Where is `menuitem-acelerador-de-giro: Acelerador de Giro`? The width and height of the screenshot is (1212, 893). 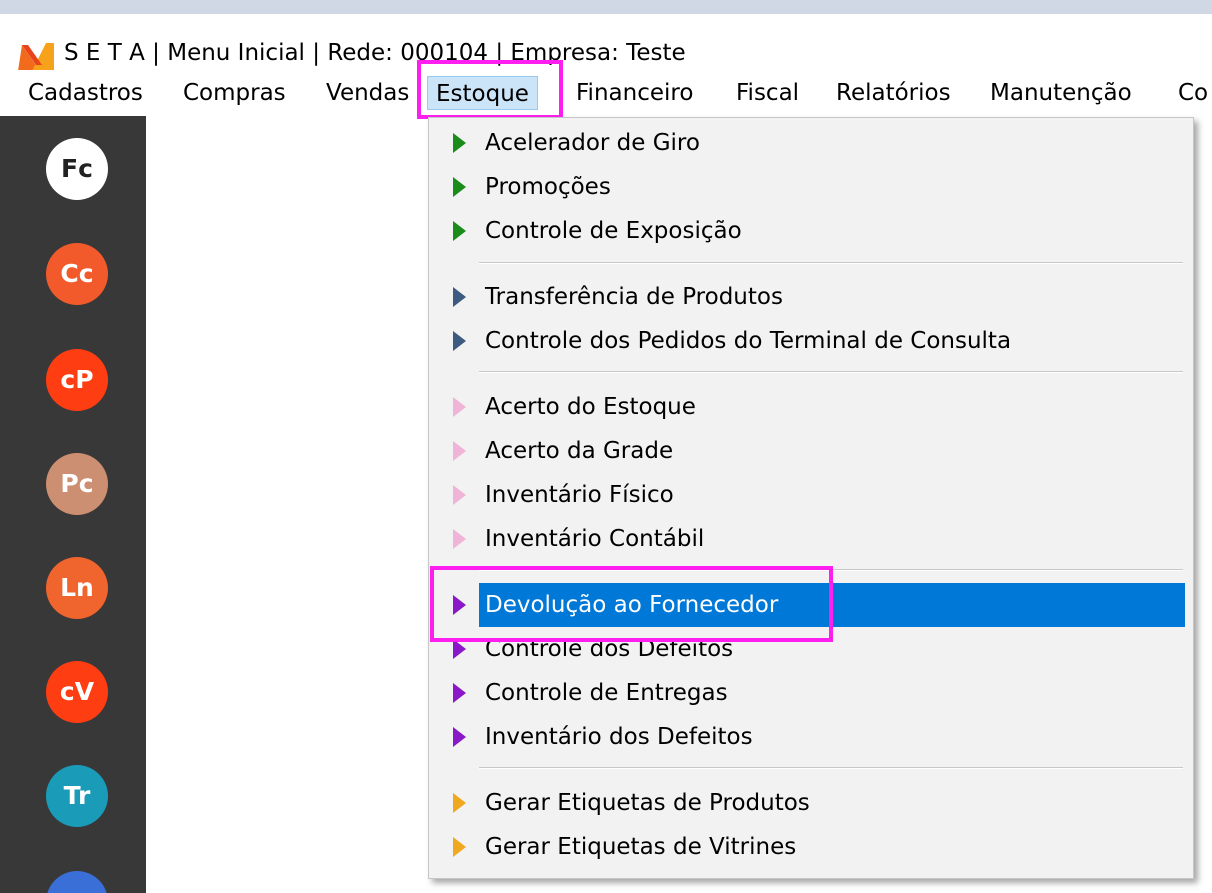 menuitem-acelerador-de-giro: Acelerador de Giro is located at coordinates (811, 143).